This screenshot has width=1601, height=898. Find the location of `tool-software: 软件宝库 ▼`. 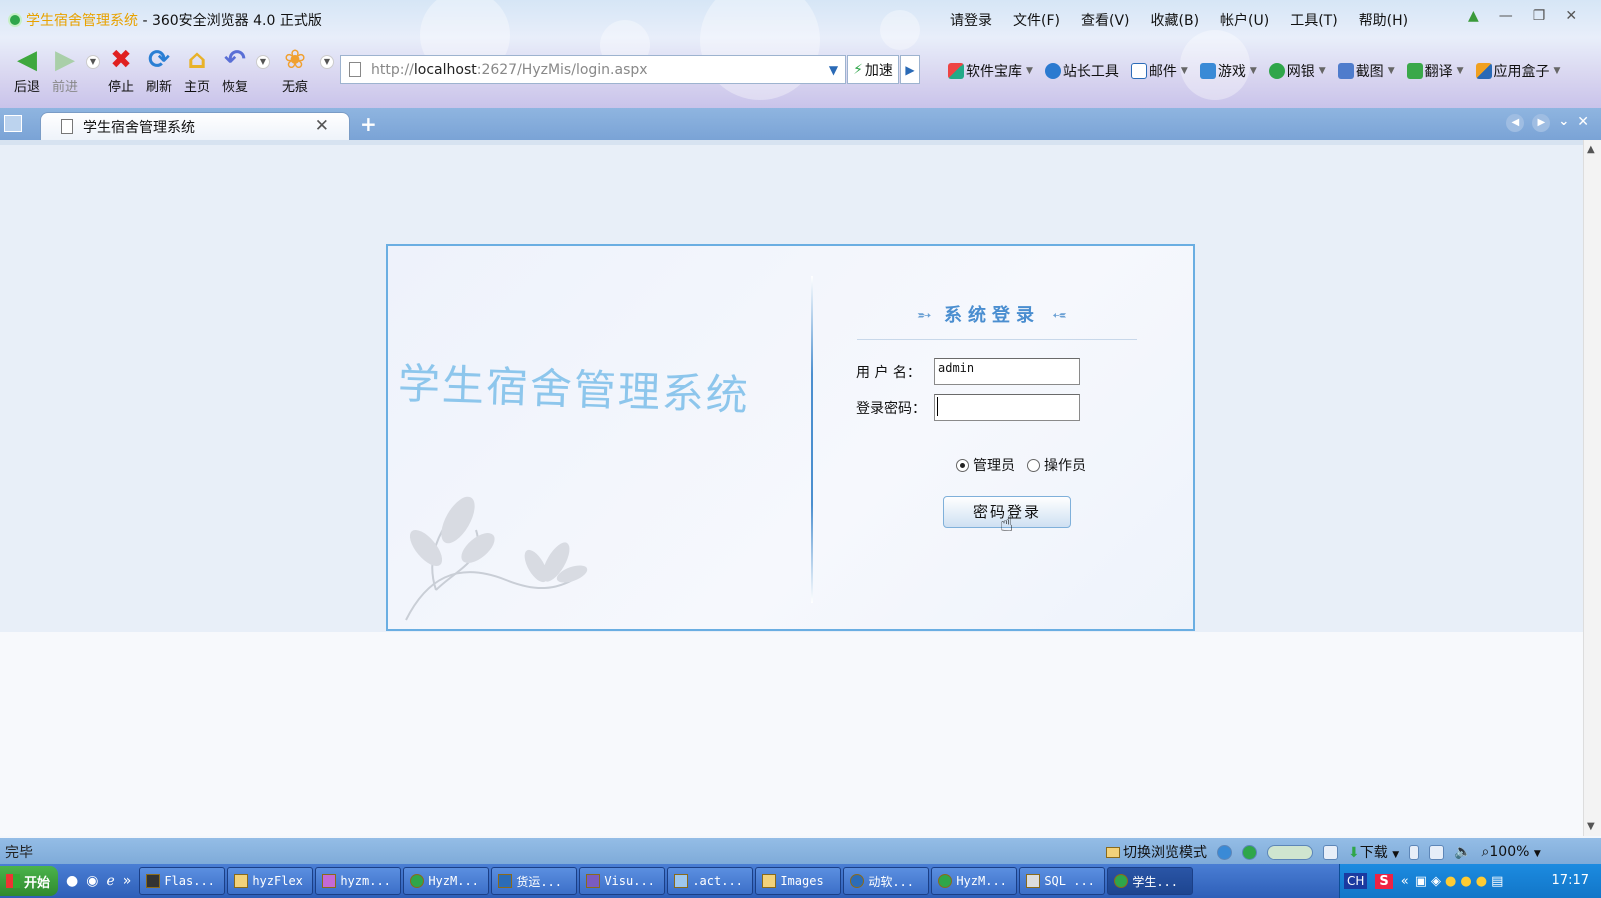

tool-software: 软件宝库 ▼ is located at coordinates (990, 71).